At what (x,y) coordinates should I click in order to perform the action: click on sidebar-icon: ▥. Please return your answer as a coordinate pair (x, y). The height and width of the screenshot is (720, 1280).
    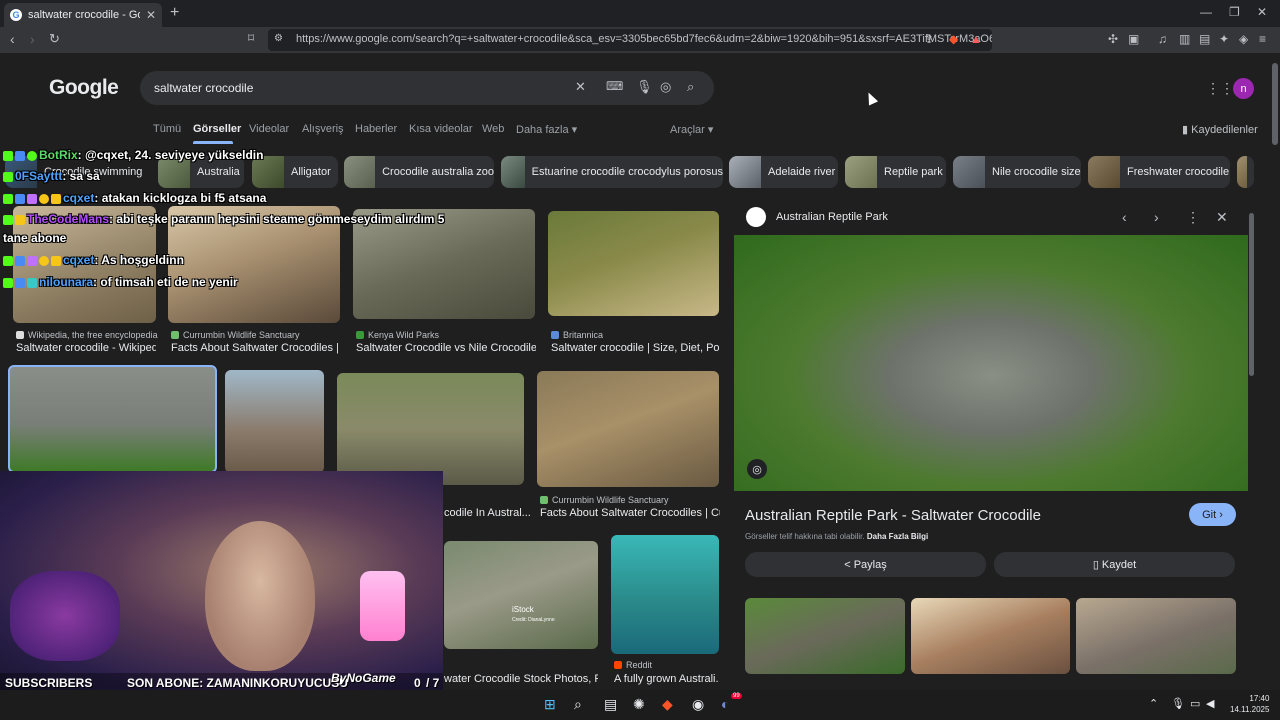
    Looking at the image, I should click on (1184, 39).